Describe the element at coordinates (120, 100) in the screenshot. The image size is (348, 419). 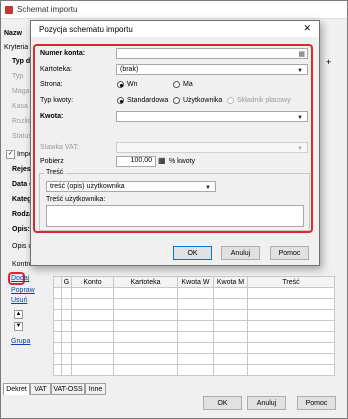
I see `typ-standardowa-radio` at that location.